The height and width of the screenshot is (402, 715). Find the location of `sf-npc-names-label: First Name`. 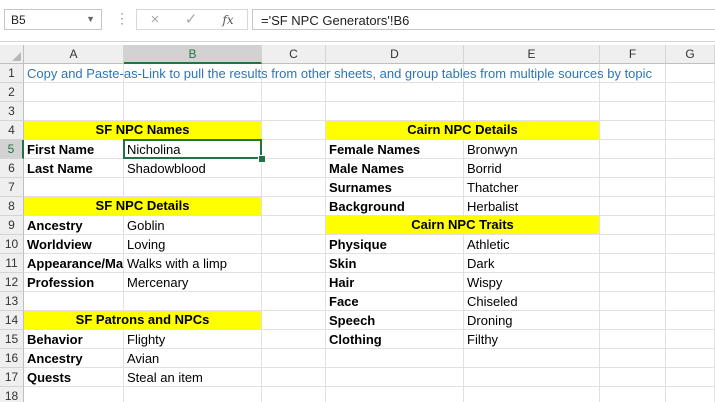

sf-npc-names-label: First Name is located at coordinates (74, 149).